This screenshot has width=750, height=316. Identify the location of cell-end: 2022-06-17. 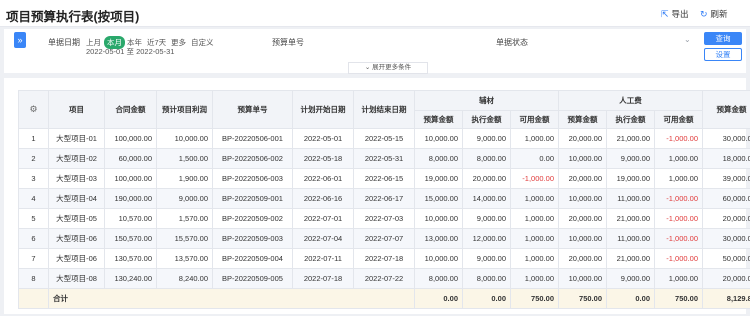
(384, 198).